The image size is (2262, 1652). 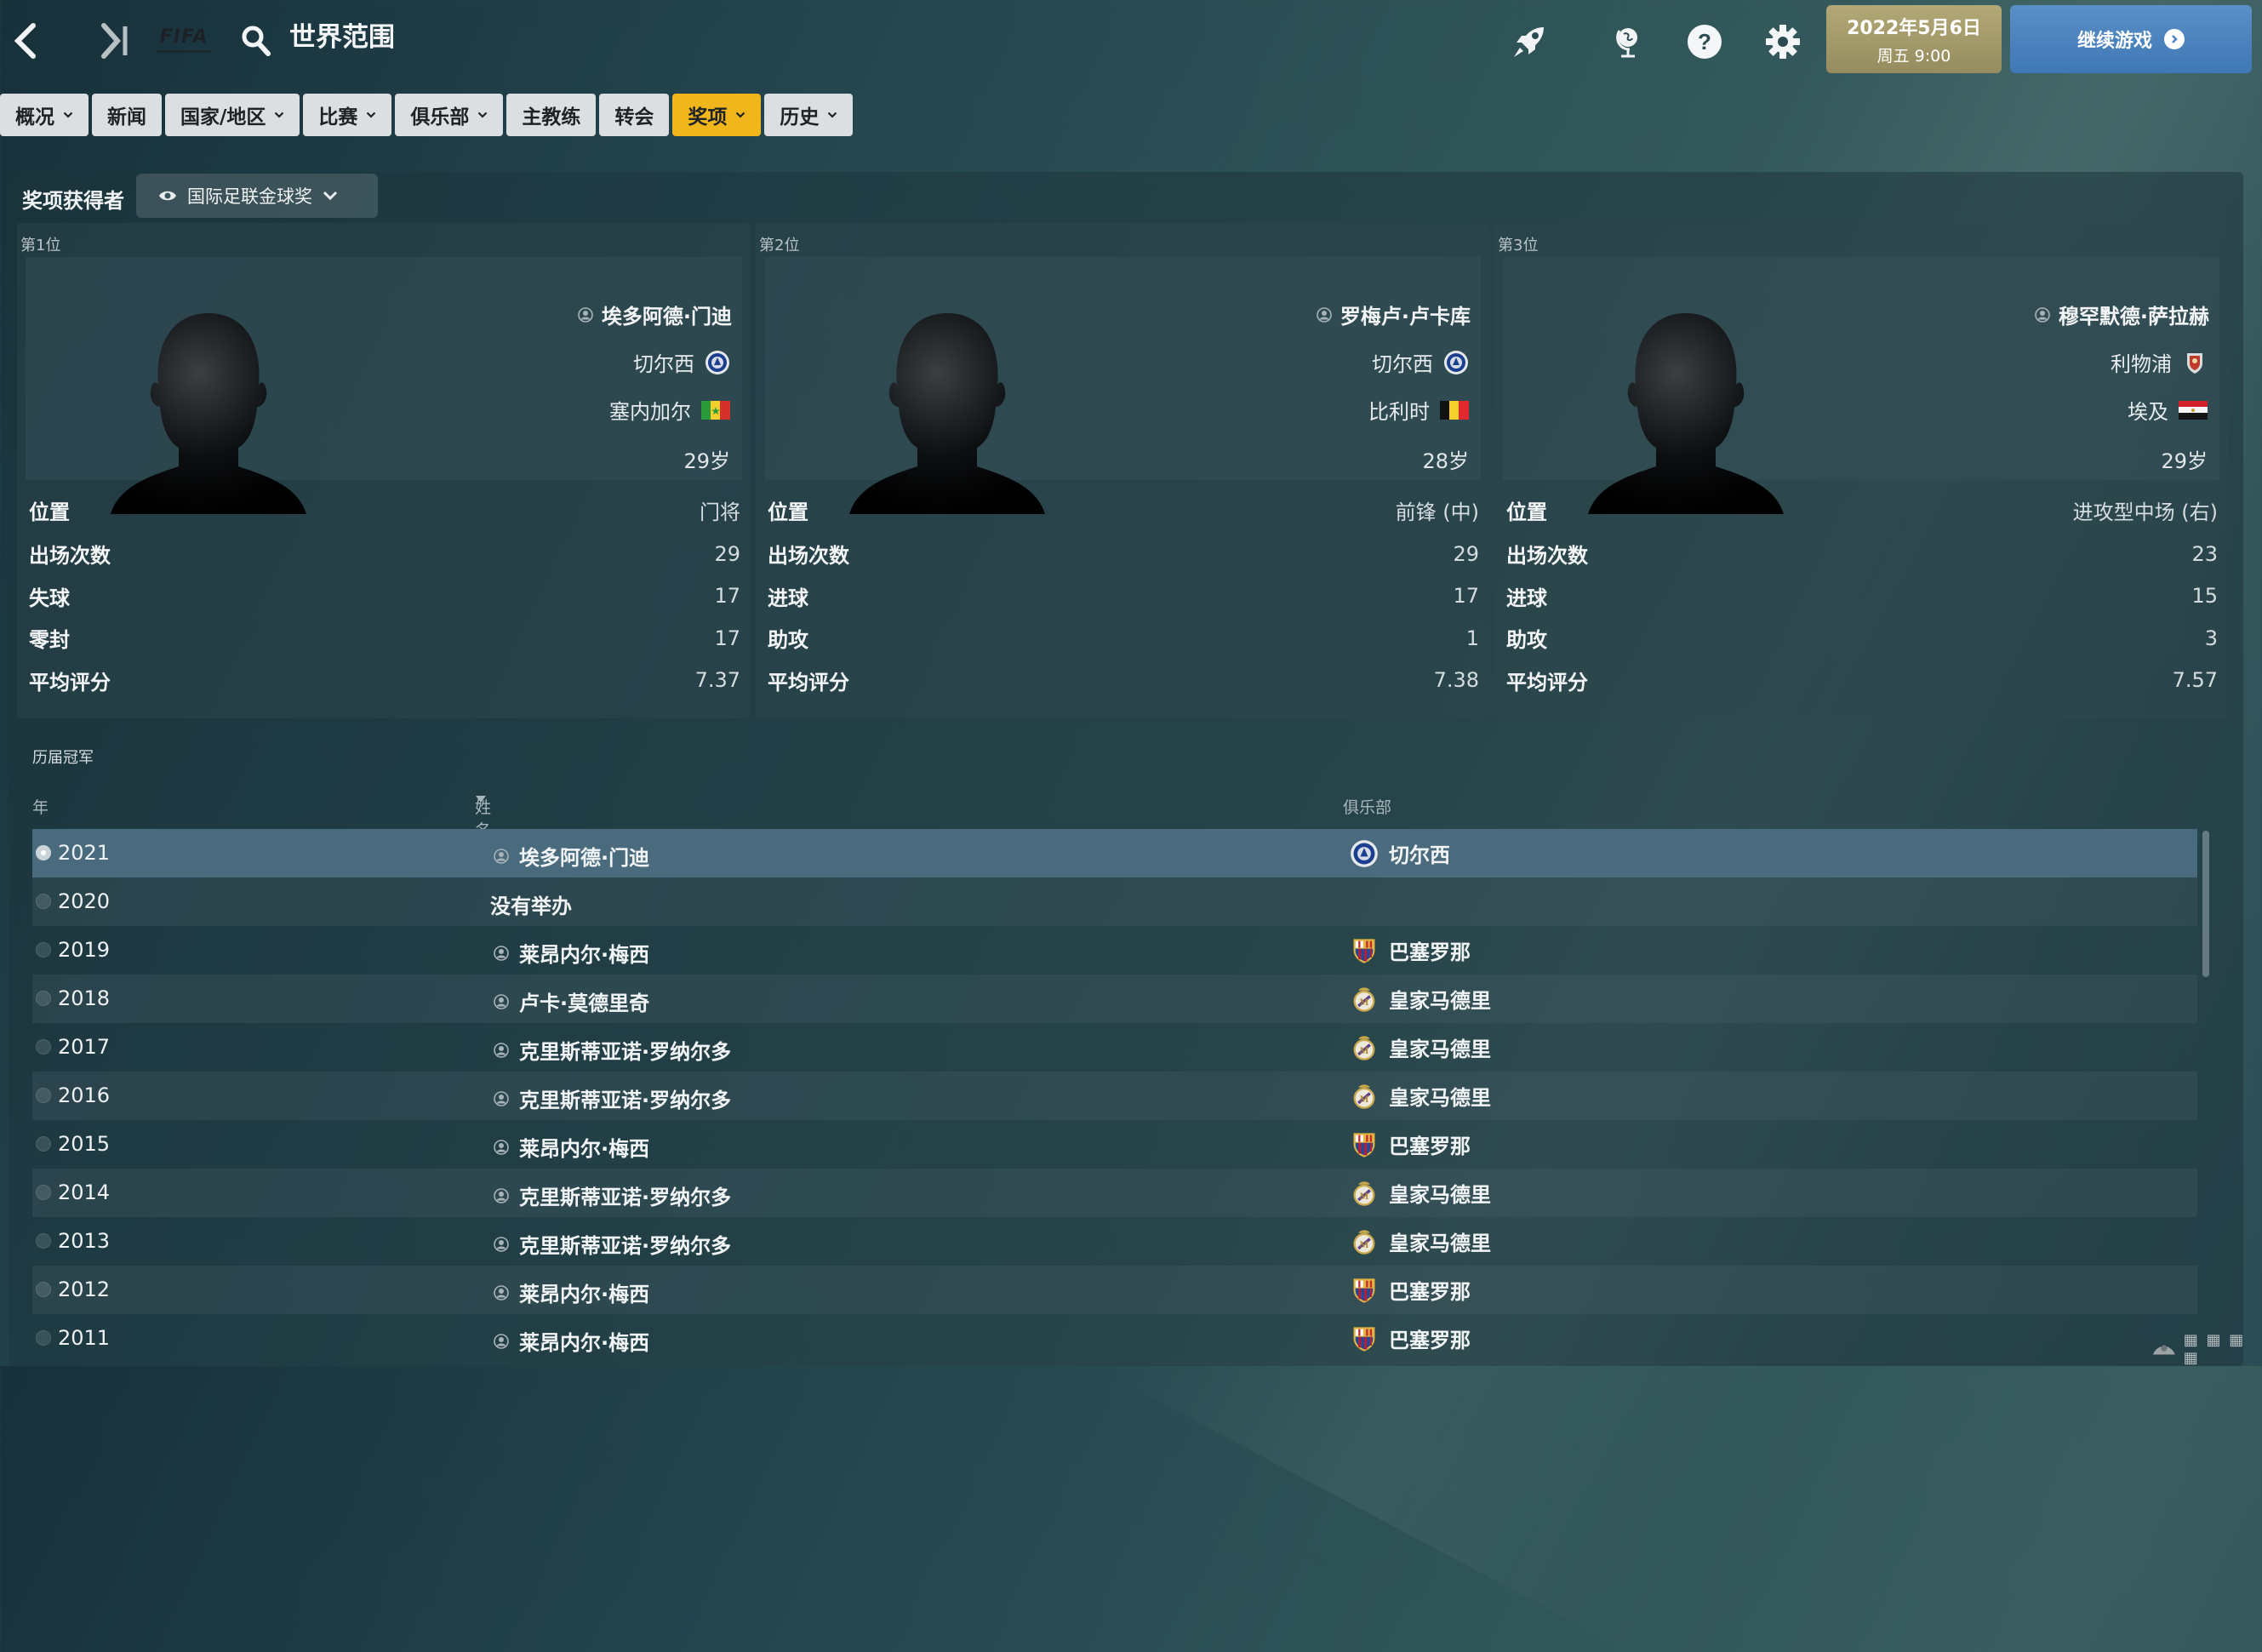 What do you see at coordinates (1440, 1244) in the screenshot?
I see `row-club-name: 皇家马德里` at bounding box center [1440, 1244].